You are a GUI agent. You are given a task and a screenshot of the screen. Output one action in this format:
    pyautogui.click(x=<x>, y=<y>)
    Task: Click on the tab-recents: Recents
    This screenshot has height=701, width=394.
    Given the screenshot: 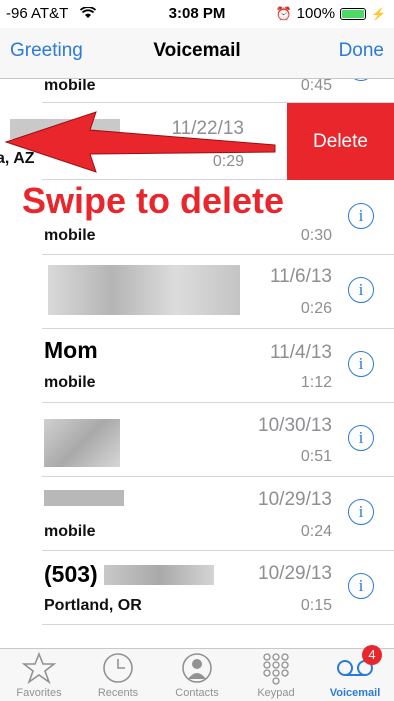 What is the action you would take?
    pyautogui.click(x=118, y=675)
    